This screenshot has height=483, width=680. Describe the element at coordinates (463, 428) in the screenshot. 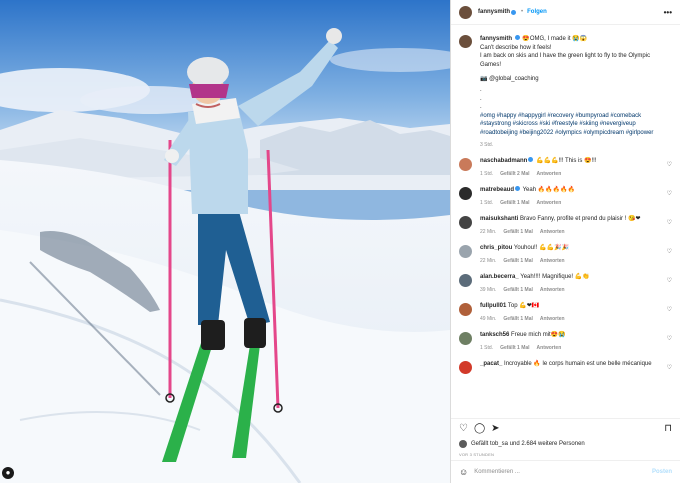

I see `heart-icon: ♡` at that location.